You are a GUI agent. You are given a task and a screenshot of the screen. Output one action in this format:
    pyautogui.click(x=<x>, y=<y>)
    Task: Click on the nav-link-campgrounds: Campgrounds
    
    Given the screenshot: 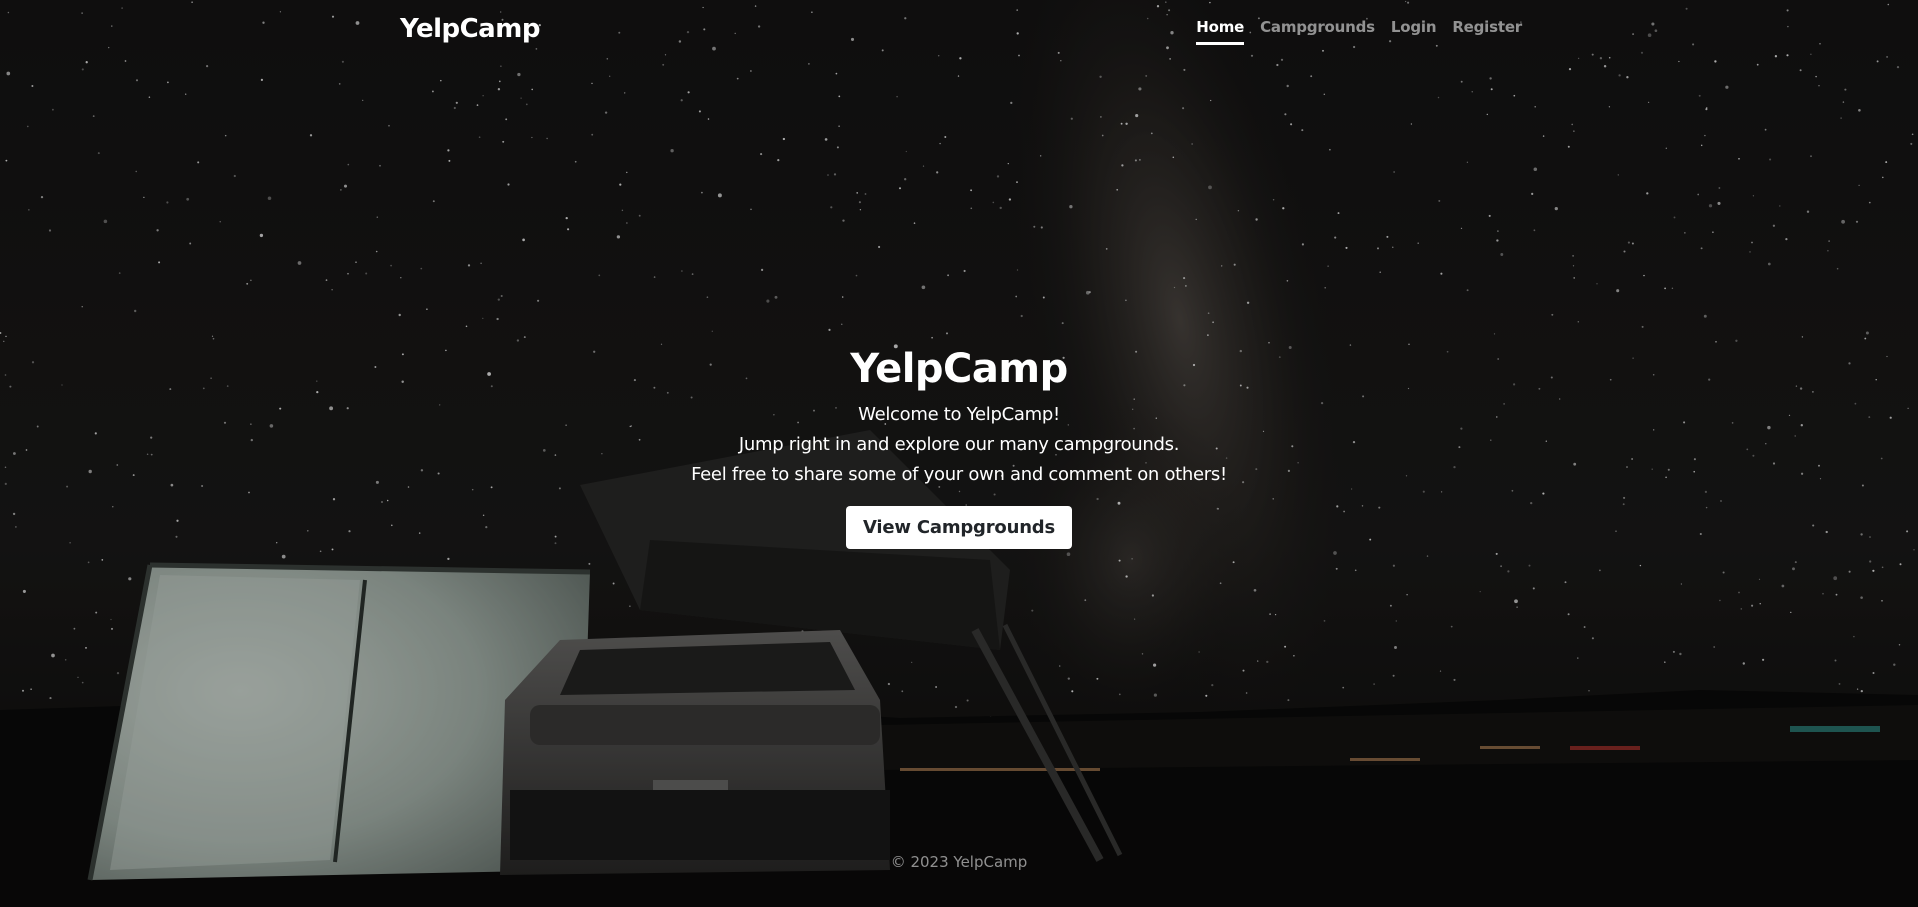 What is the action you would take?
    pyautogui.click(x=1317, y=31)
    